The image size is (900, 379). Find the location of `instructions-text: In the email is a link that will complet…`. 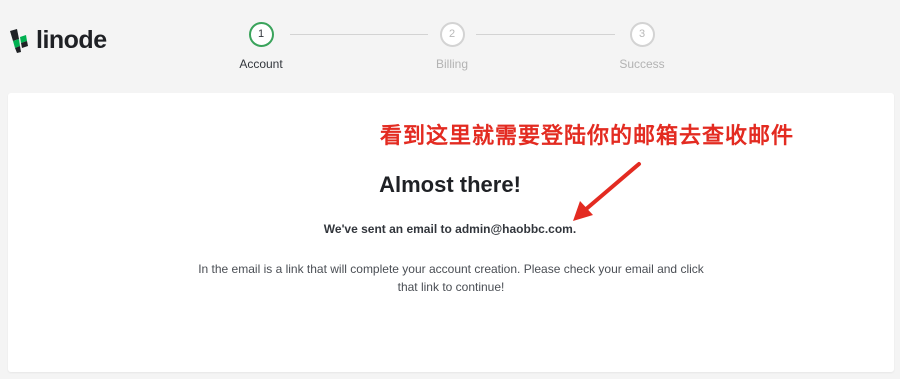

instructions-text: In the email is a link that will complet… is located at coordinates (451, 278).